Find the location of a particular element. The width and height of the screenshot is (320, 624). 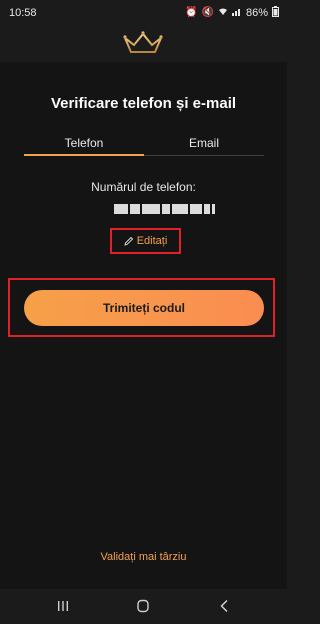

pencil-icon is located at coordinates (128, 241).